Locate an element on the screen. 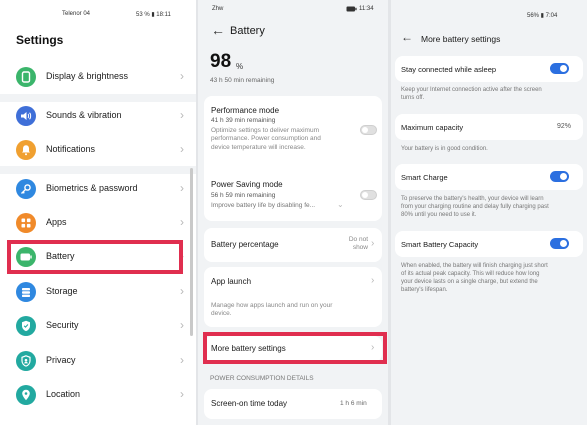  settings-item-label: Security is located at coordinates (62, 325).